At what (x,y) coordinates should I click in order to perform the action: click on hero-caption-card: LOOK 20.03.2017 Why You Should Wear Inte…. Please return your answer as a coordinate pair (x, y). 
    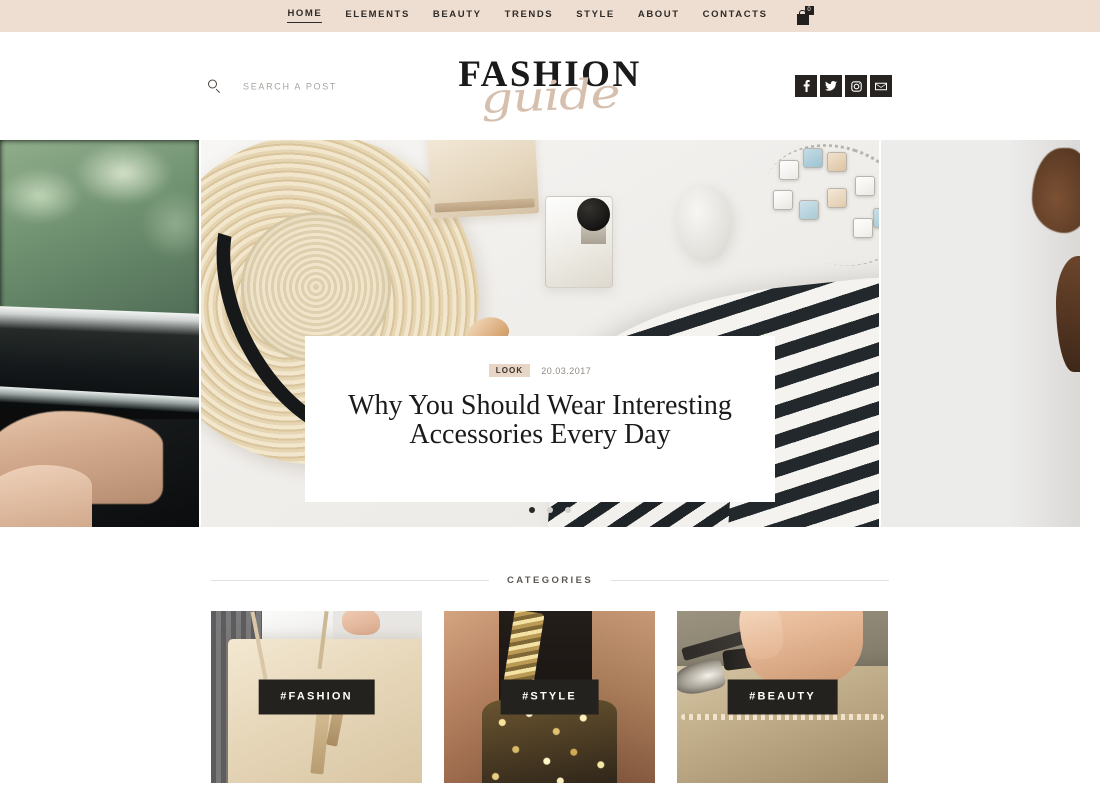
    Looking at the image, I should click on (540, 419).